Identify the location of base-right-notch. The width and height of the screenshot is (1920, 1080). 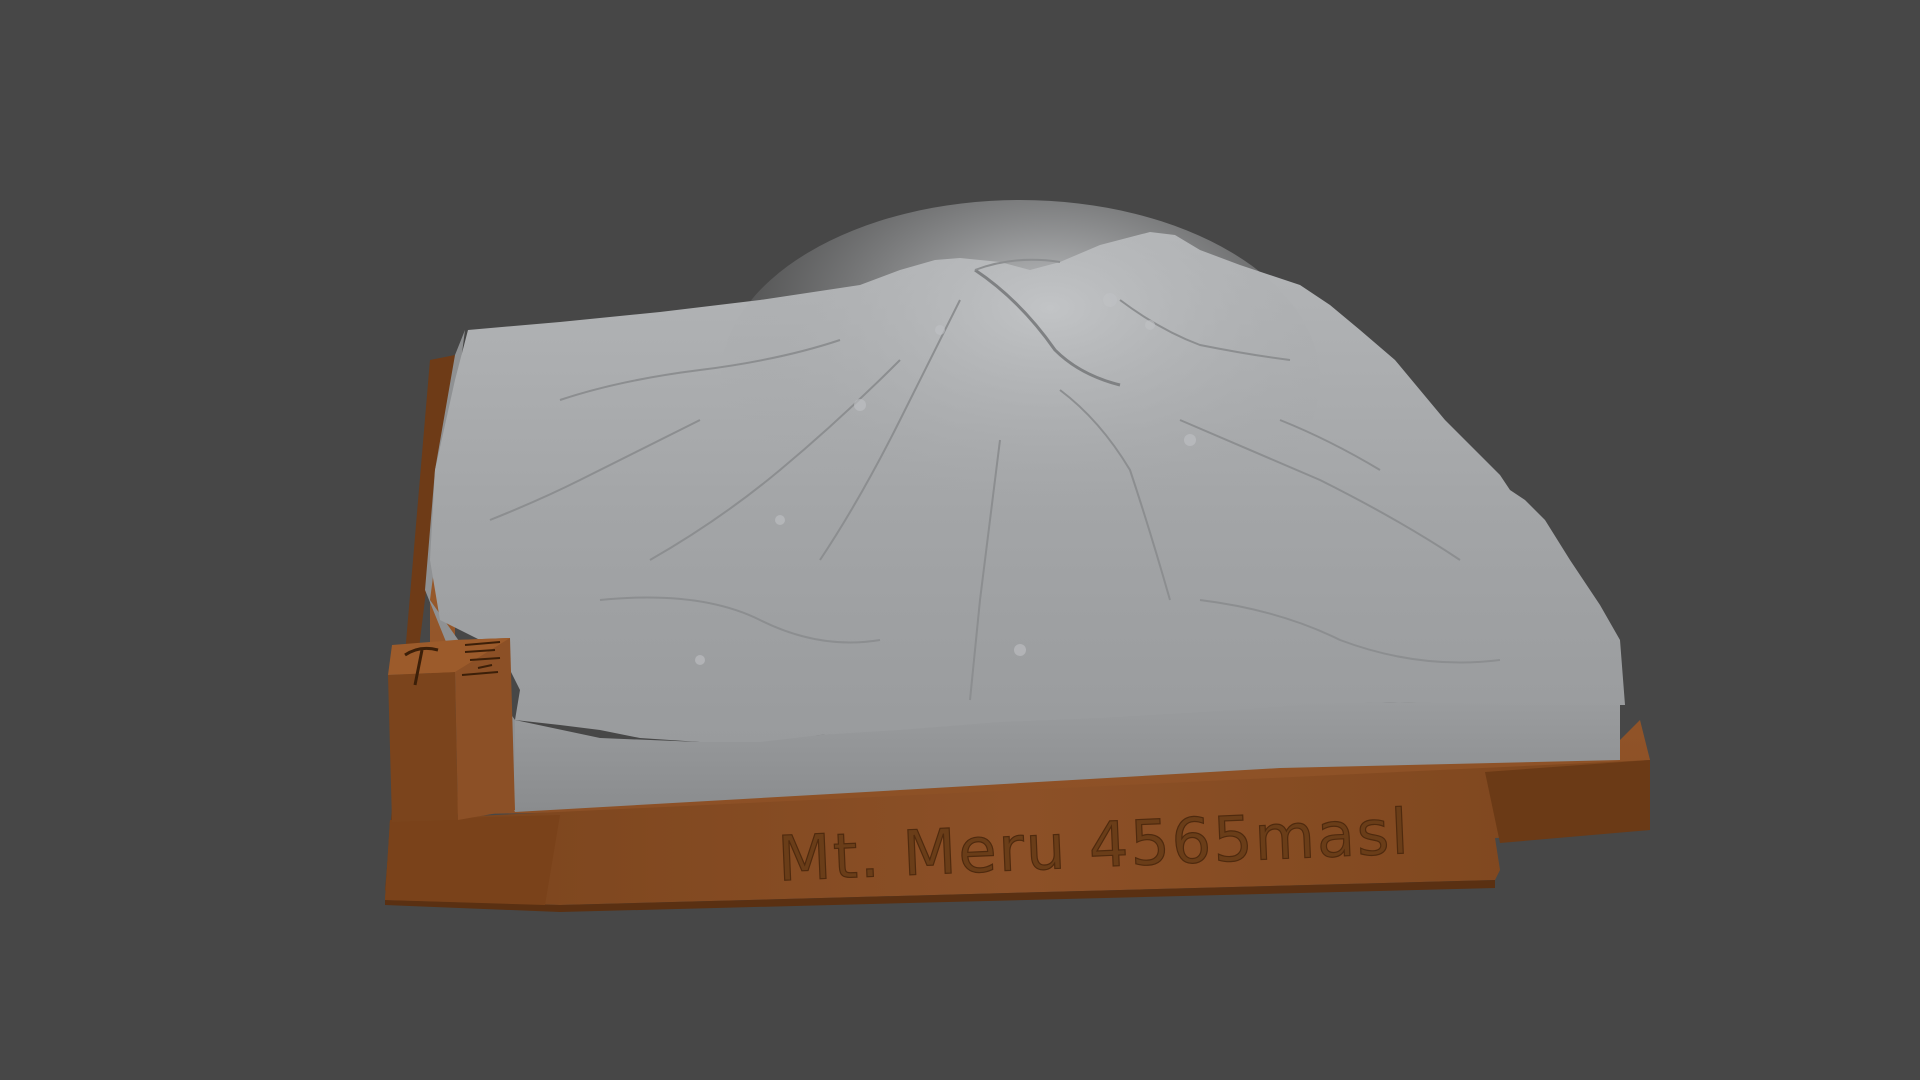
(1567, 801).